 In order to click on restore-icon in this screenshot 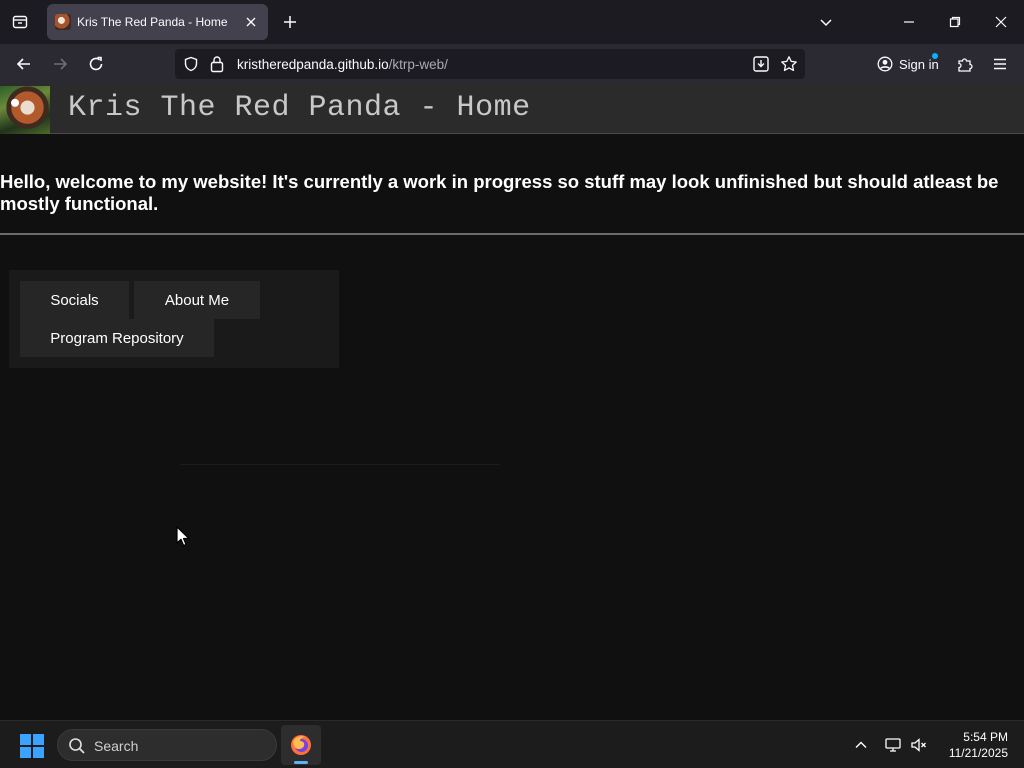, I will do `click(955, 22)`.